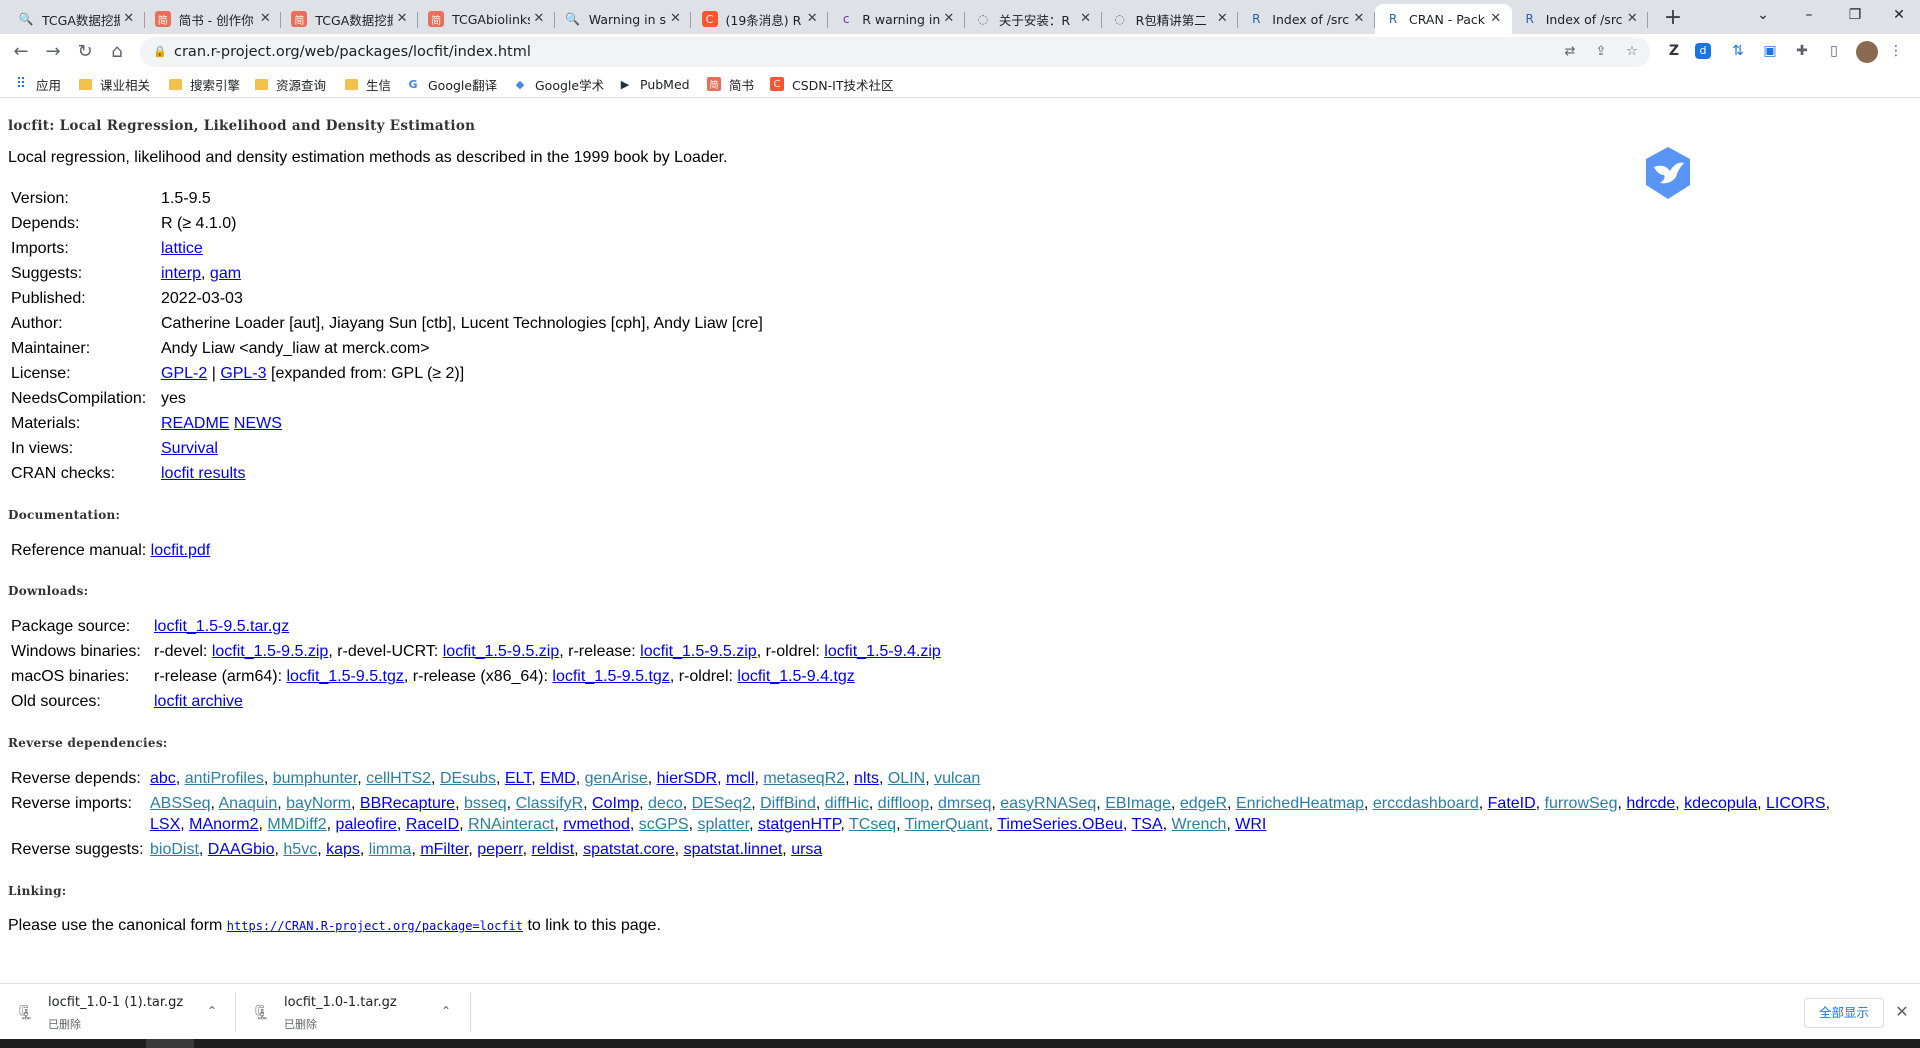  What do you see at coordinates (518, 778) in the screenshot?
I see `package-link: ELT` at bounding box center [518, 778].